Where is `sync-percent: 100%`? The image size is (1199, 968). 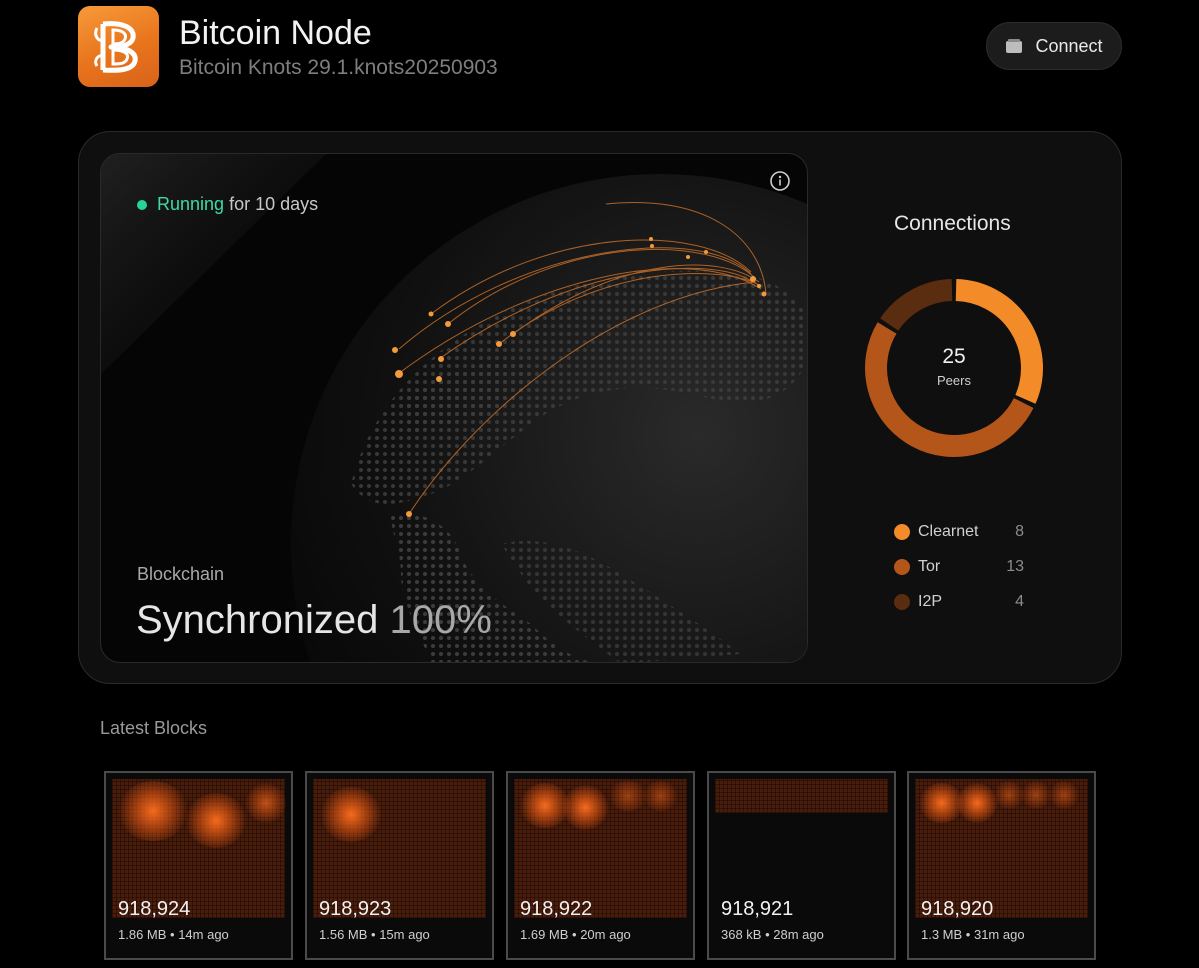 sync-percent: 100% is located at coordinates (440, 620).